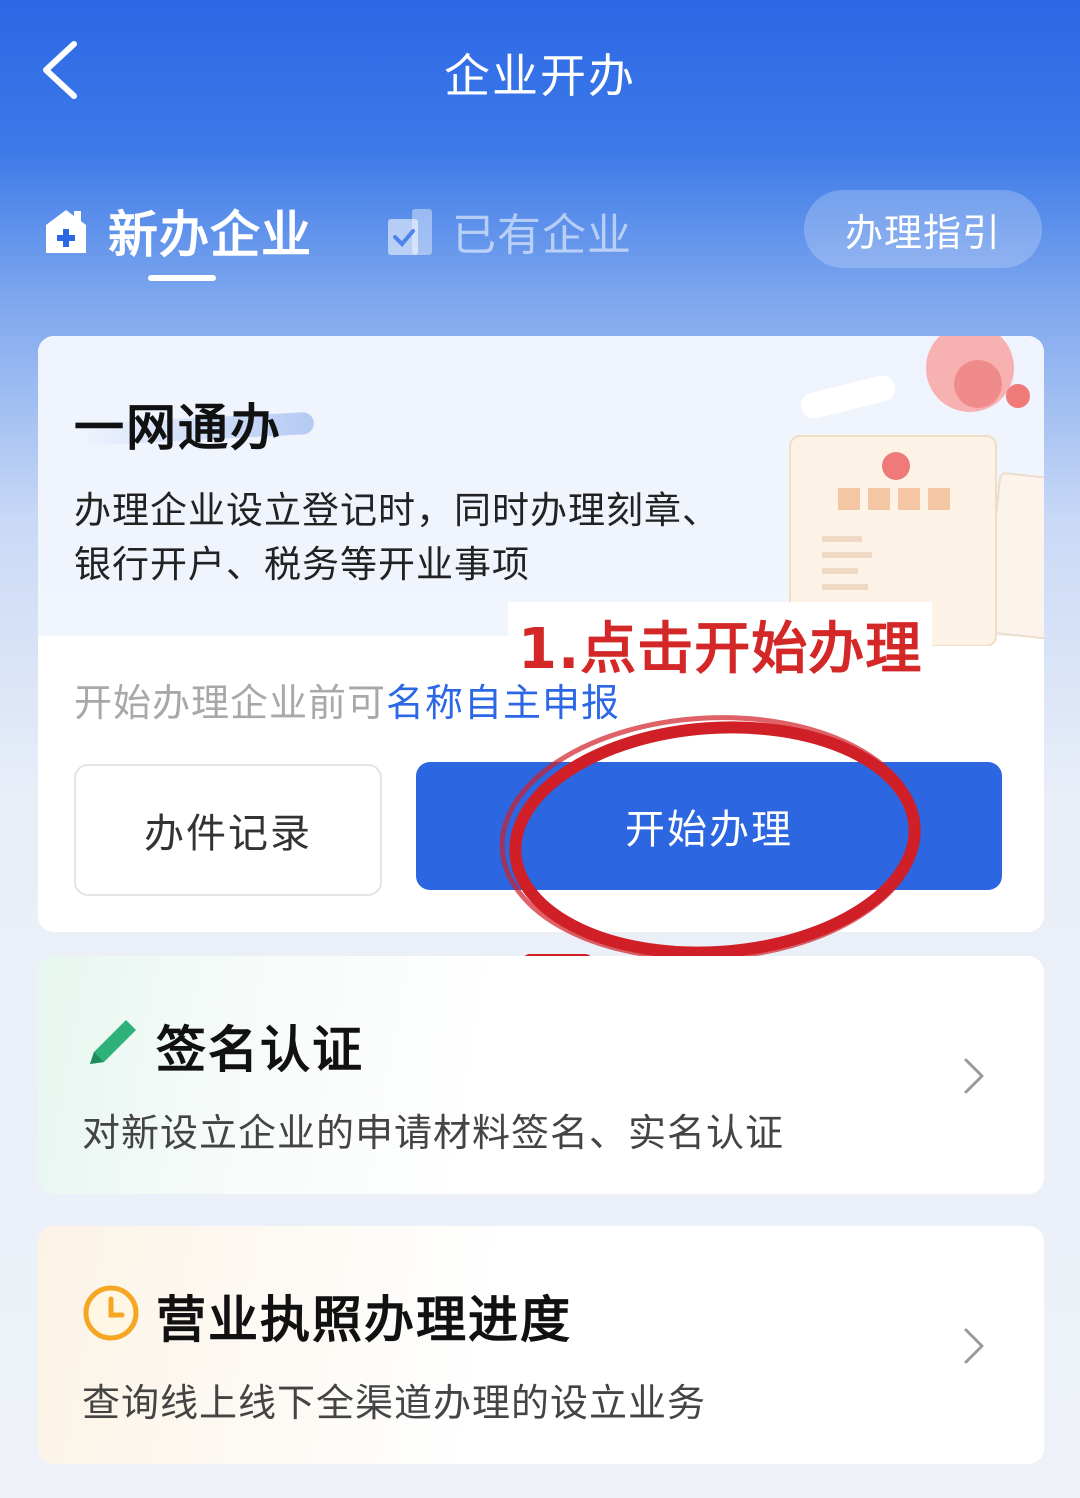 Image resolution: width=1080 pixels, height=1498 pixels. What do you see at coordinates (178, 428) in the screenshot?
I see `card-title: 一网通办` at bounding box center [178, 428].